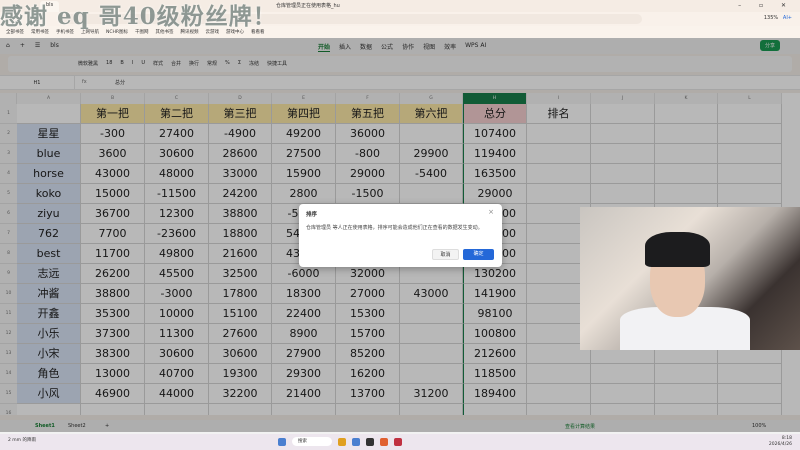 Image resolution: width=800 pixels, height=450 pixels. Describe the element at coordinates (22, 440) in the screenshot. I see `weather-widget: 2 mm 的降雨` at that location.